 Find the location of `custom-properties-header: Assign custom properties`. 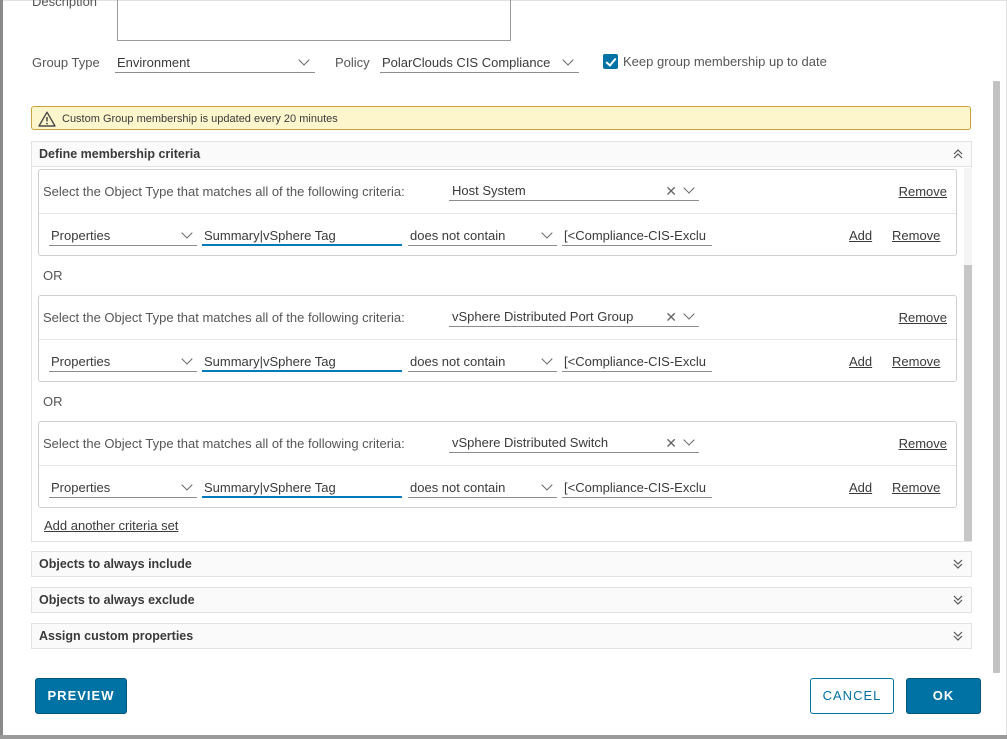

custom-properties-header: Assign custom properties is located at coordinates (501, 636).